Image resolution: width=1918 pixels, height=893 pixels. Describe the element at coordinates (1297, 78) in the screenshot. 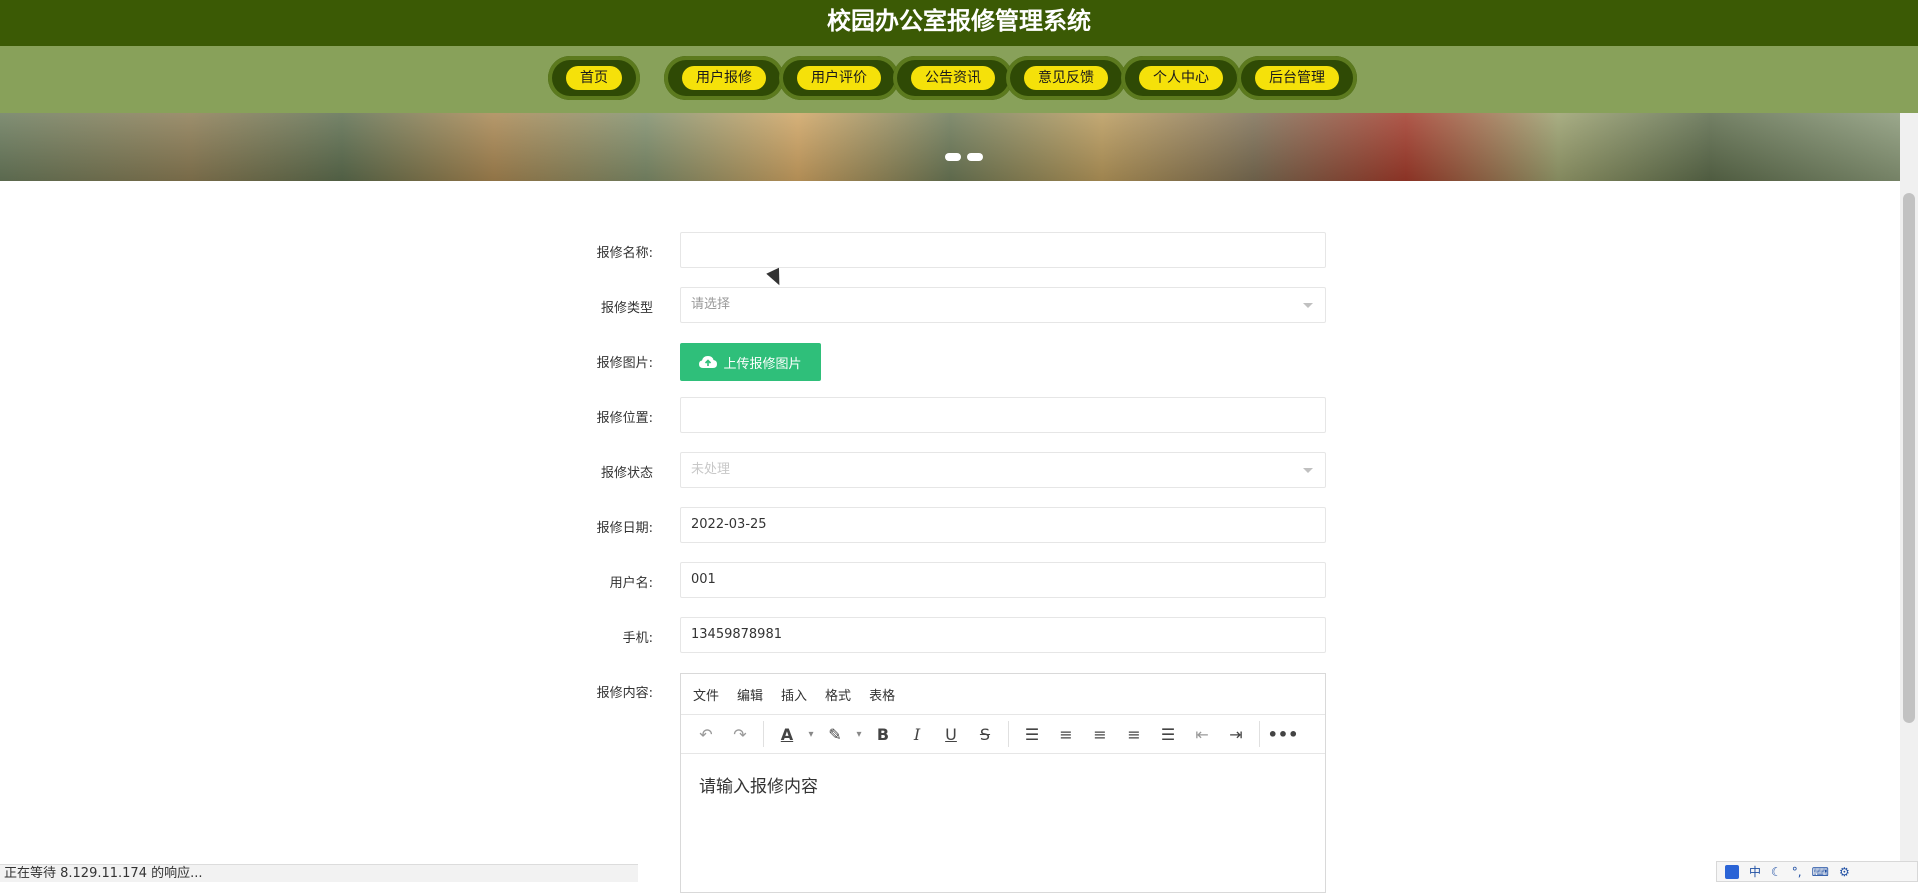

I see `nav-admin: 后台管理` at that location.